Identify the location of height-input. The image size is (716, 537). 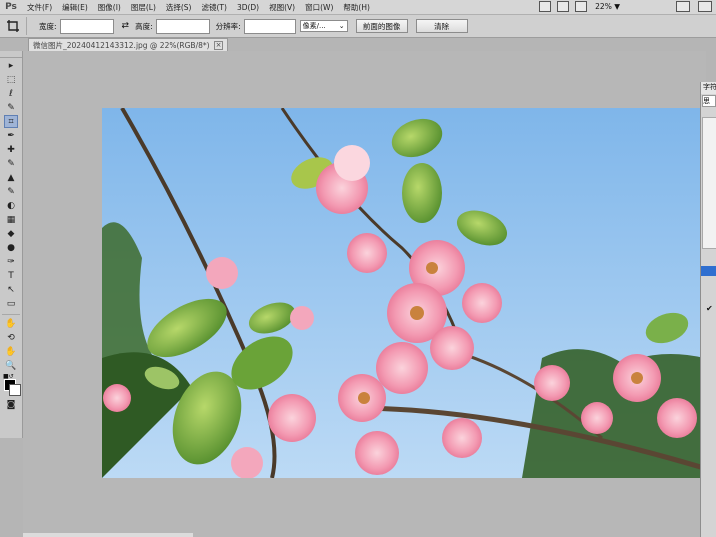
(182, 26).